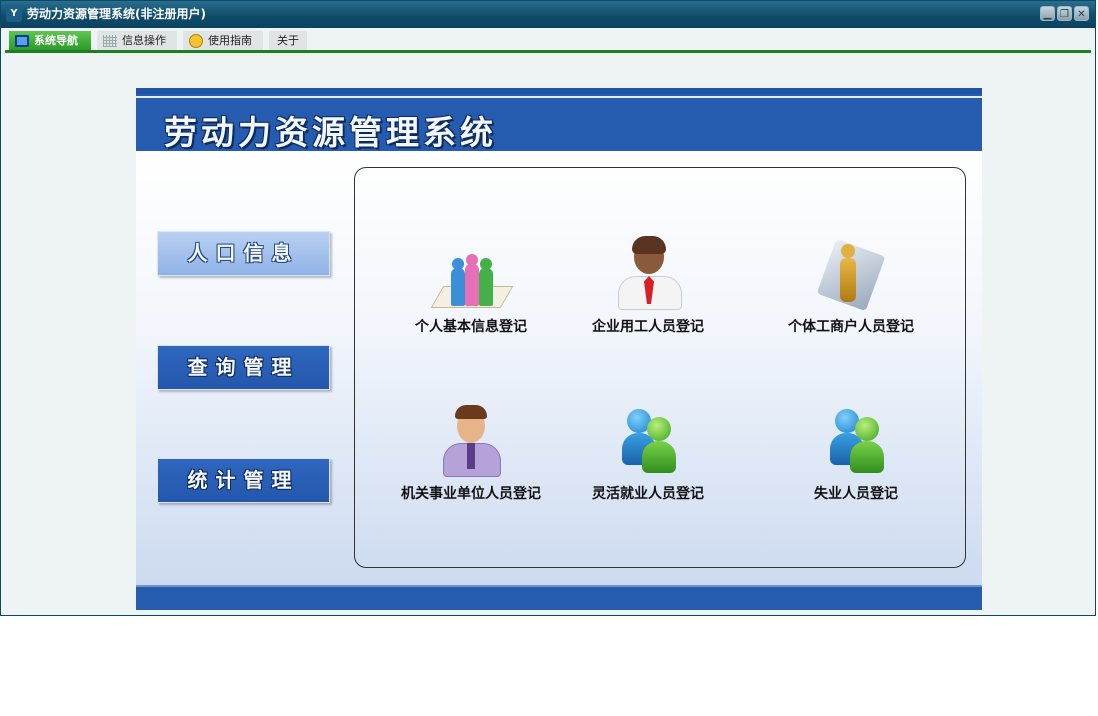 This screenshot has width=1098, height=716. Describe the element at coordinates (648, 327) in the screenshot. I see `card-label: 企业用工人员登记` at that location.